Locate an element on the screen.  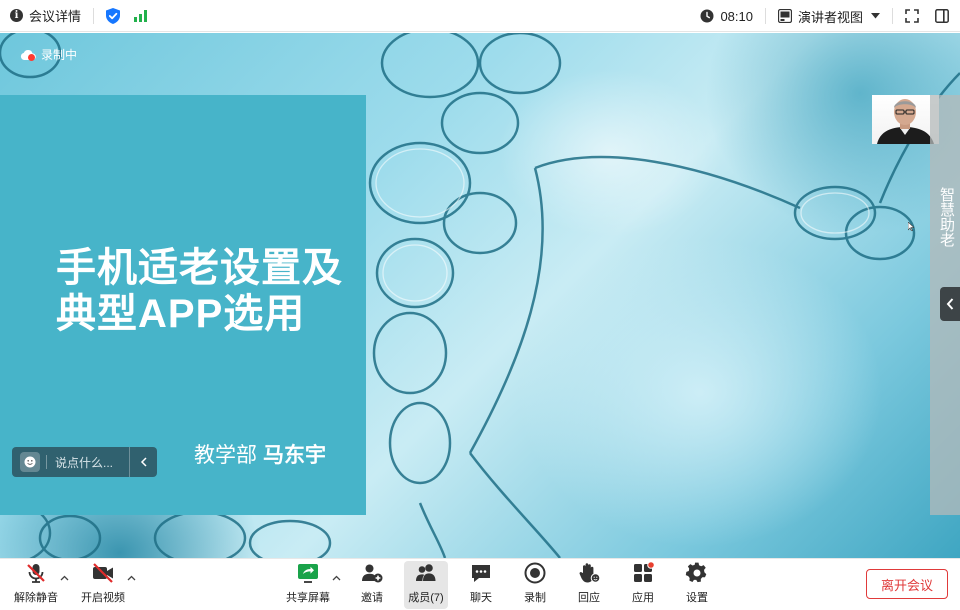
react-label: 回应 is located at coordinates (589, 598).